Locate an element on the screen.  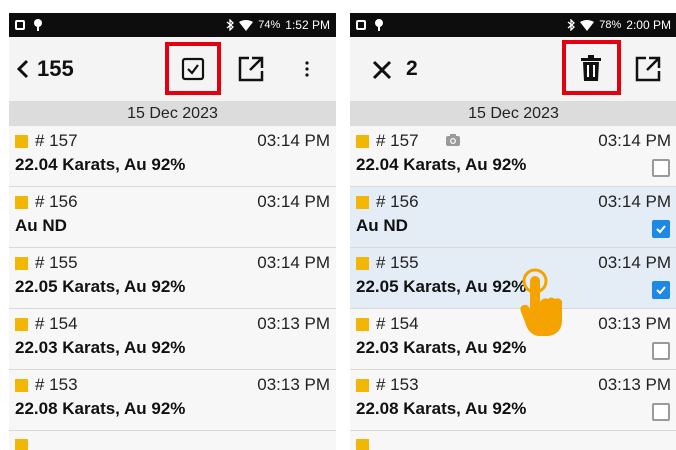
status-bar: 78% 2:00 PM is located at coordinates (513, 25).